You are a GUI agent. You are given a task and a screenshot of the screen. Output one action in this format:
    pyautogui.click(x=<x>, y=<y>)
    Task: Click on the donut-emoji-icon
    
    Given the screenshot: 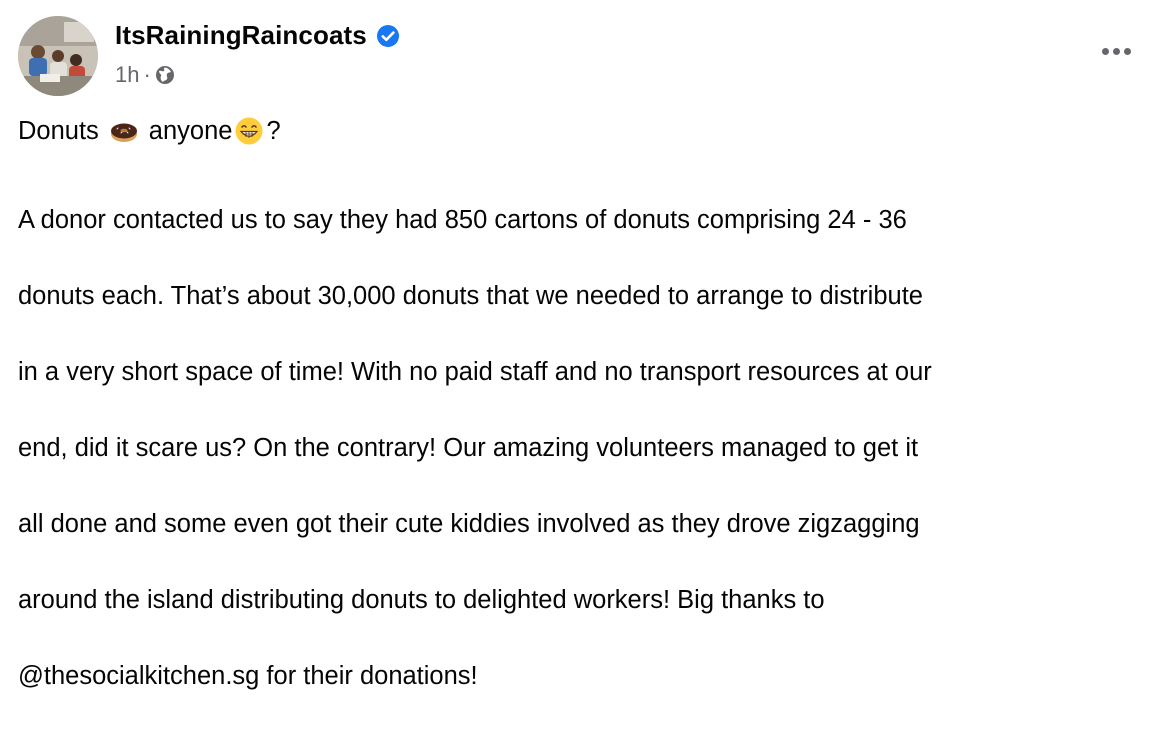 What is the action you would take?
    pyautogui.click(x=124, y=131)
    